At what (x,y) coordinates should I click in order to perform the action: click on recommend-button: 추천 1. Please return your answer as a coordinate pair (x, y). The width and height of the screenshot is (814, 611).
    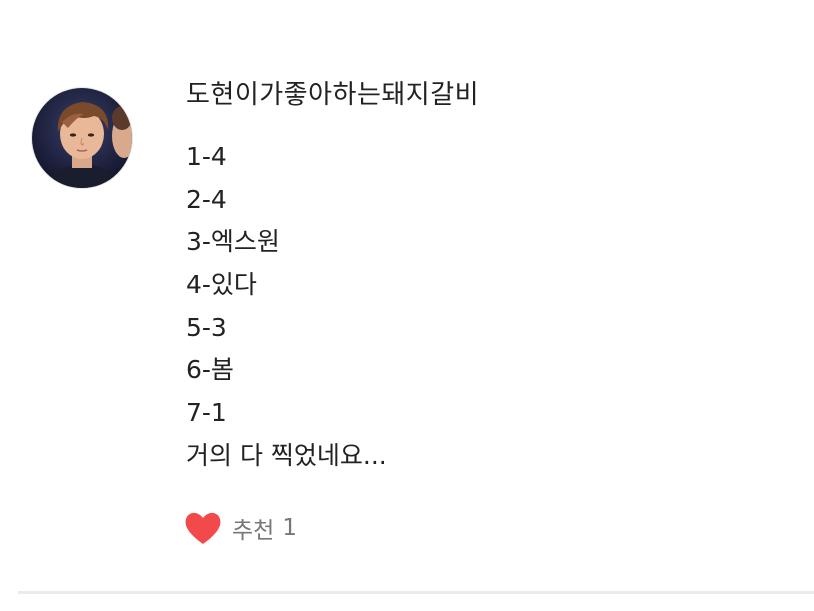
    Looking at the image, I should click on (240, 528).